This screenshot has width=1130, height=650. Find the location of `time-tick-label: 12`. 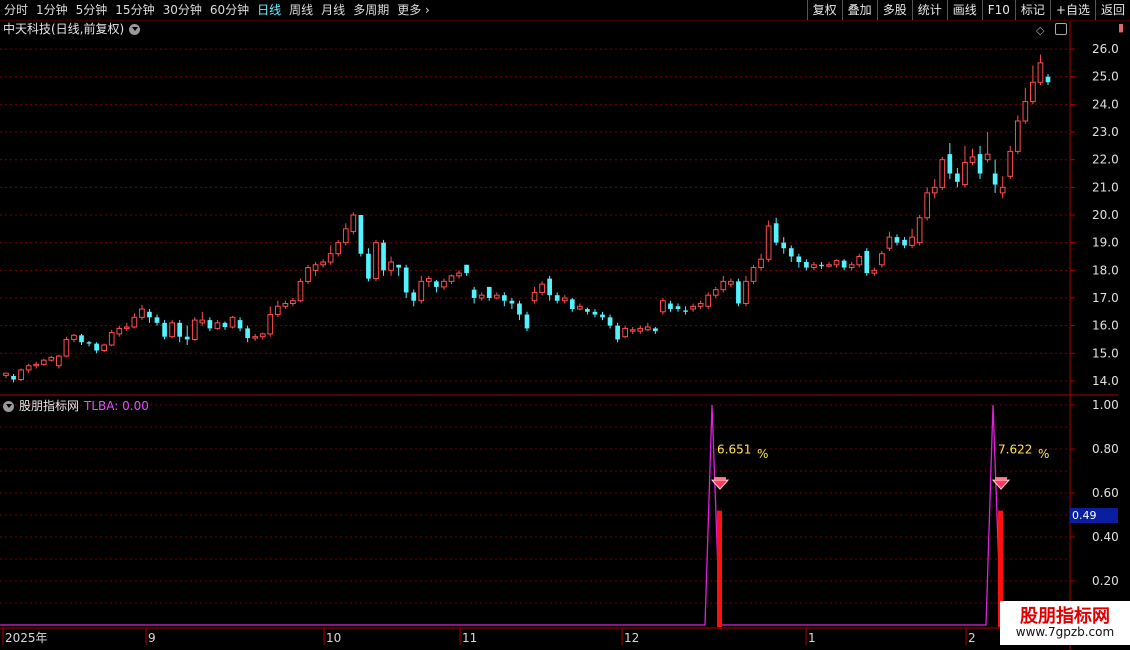

time-tick-label: 12 is located at coordinates (631, 638).